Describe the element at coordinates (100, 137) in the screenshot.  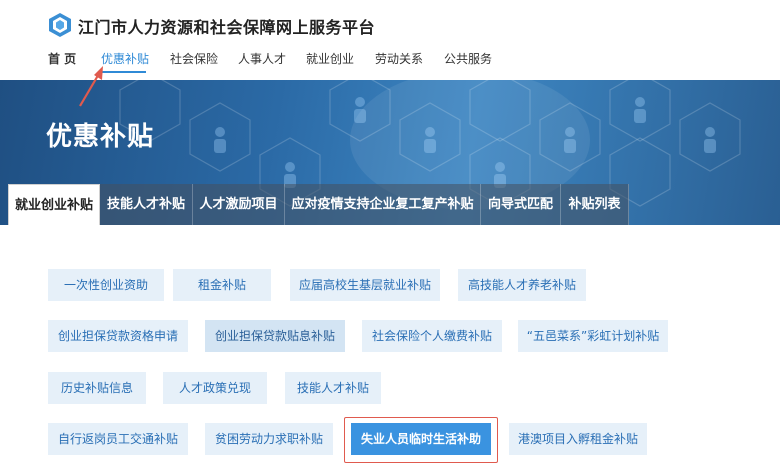
I see `banner-title: 优惠补贴` at that location.